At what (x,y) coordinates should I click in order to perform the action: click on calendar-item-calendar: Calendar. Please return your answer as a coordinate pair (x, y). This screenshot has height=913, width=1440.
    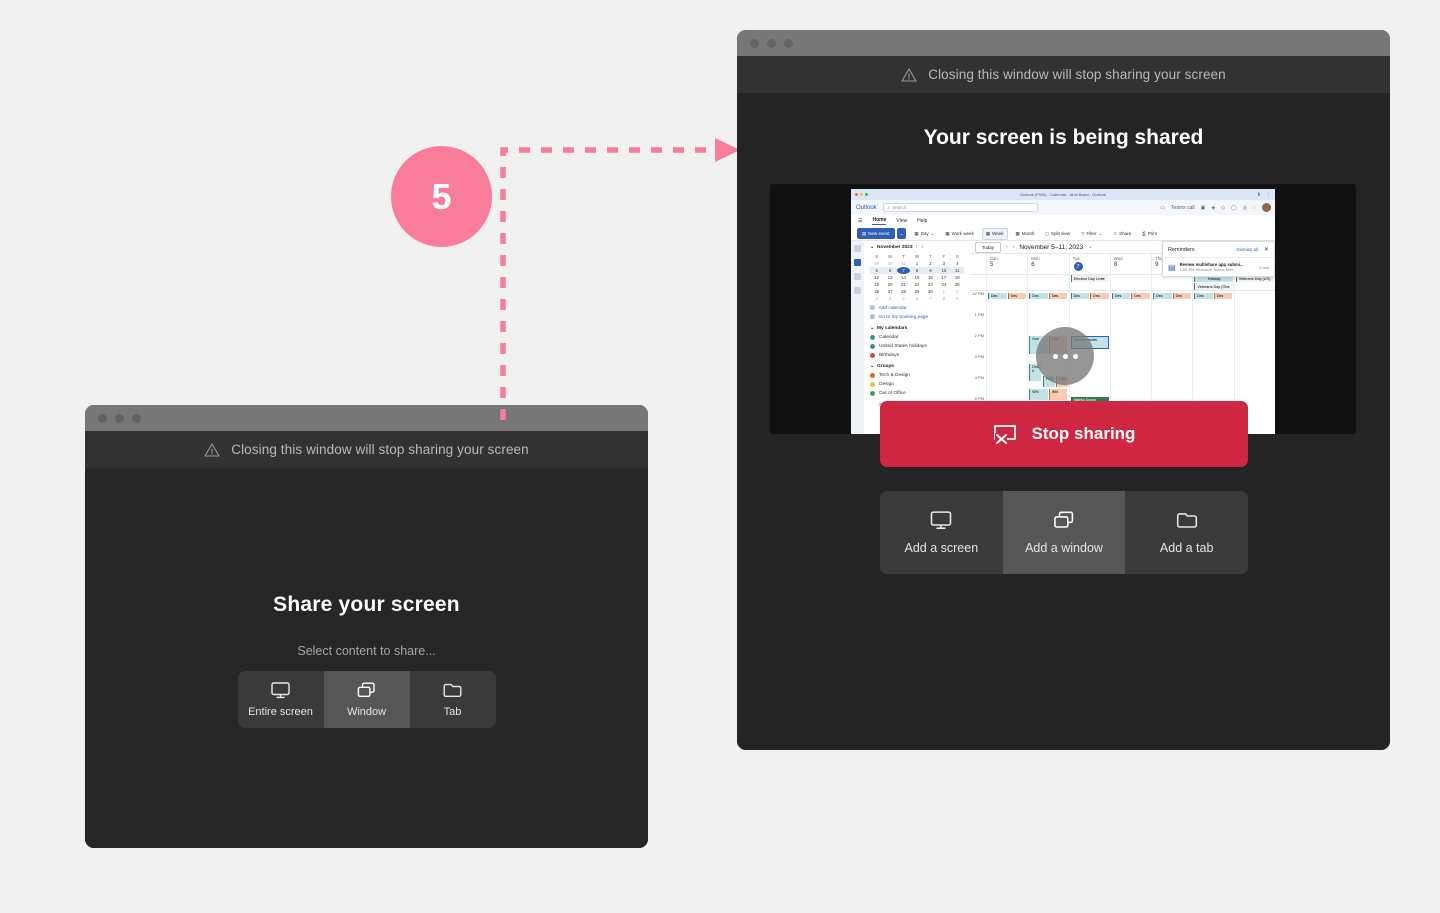
    Looking at the image, I should click on (917, 337).